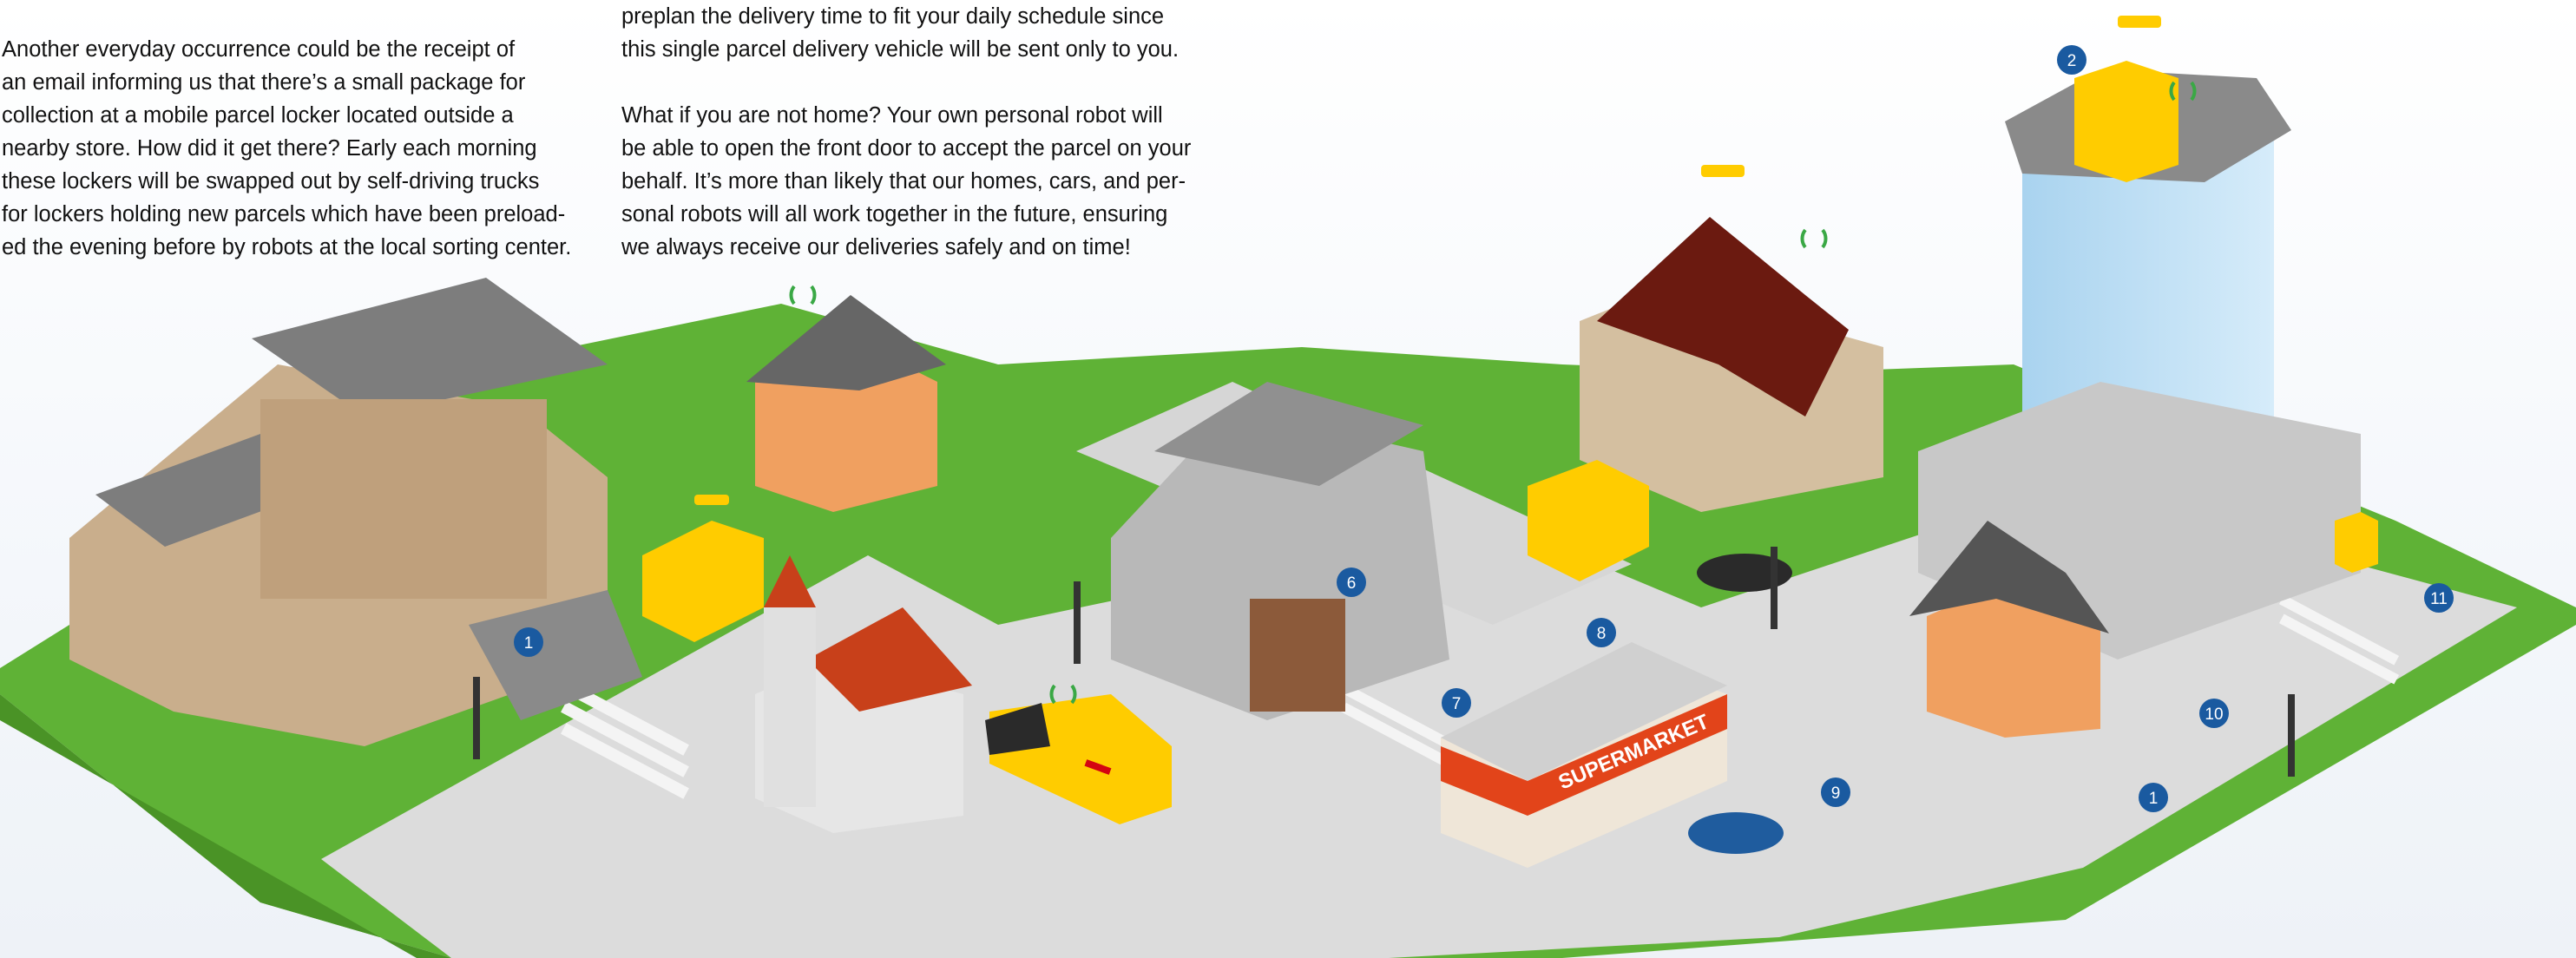 The height and width of the screenshot is (958, 2576). I want to click on marker: 10, so click(2214, 713).